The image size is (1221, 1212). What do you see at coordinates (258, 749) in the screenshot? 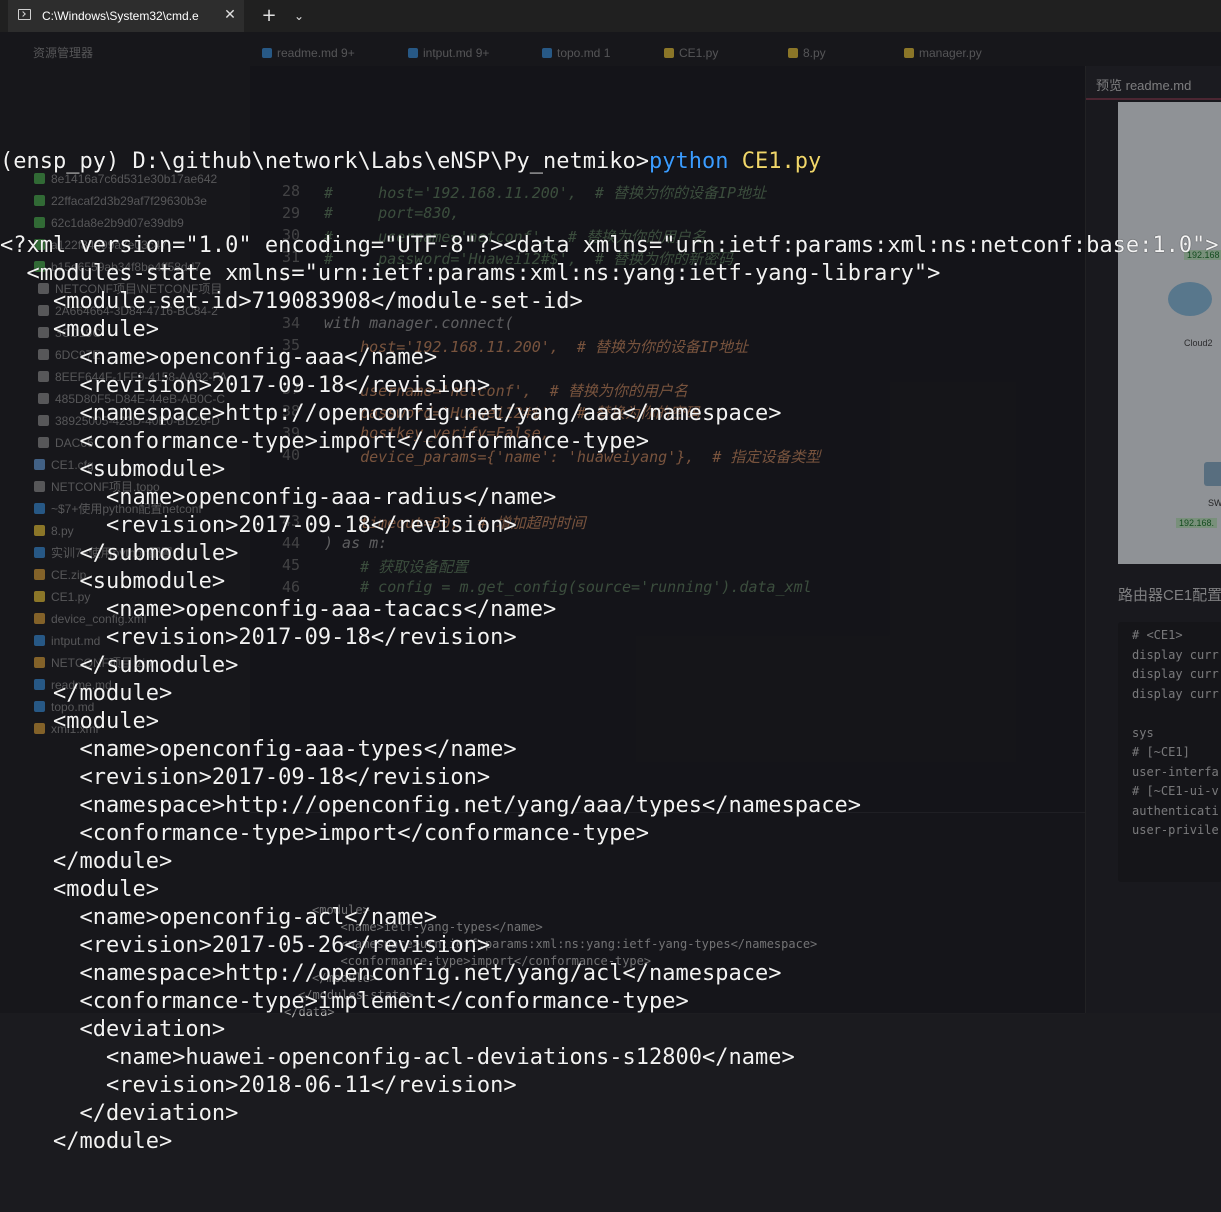
I see `terminal-output-line: <name>openconfig-aaa-types</name>` at bounding box center [258, 749].